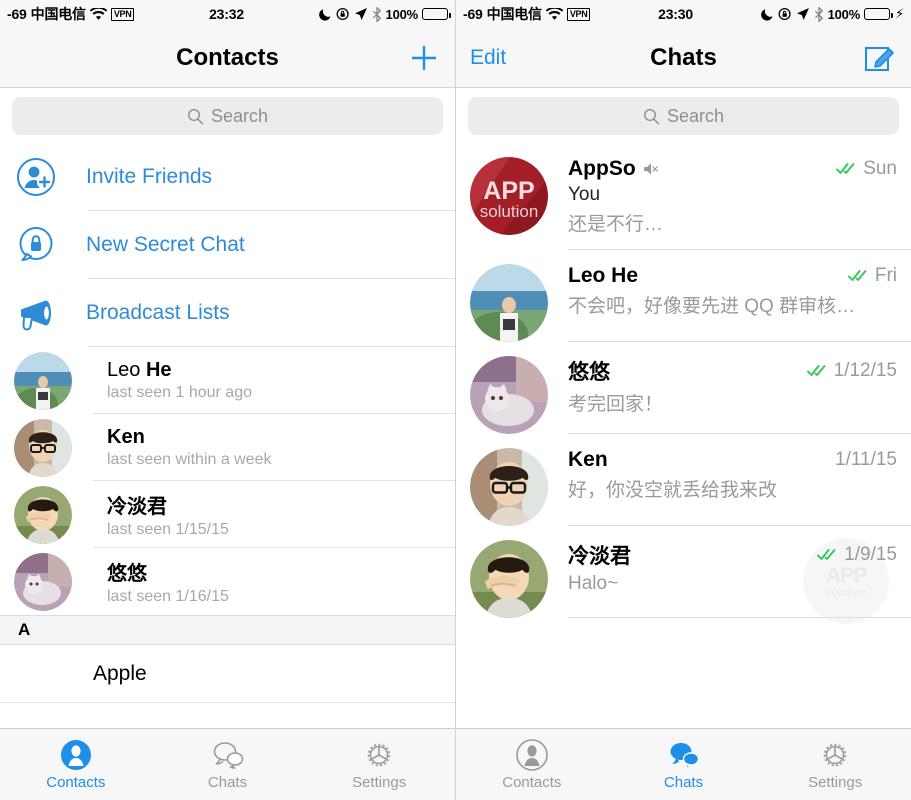  Describe the element at coordinates (584, 194) in the screenshot. I see `chat-sender: You` at that location.